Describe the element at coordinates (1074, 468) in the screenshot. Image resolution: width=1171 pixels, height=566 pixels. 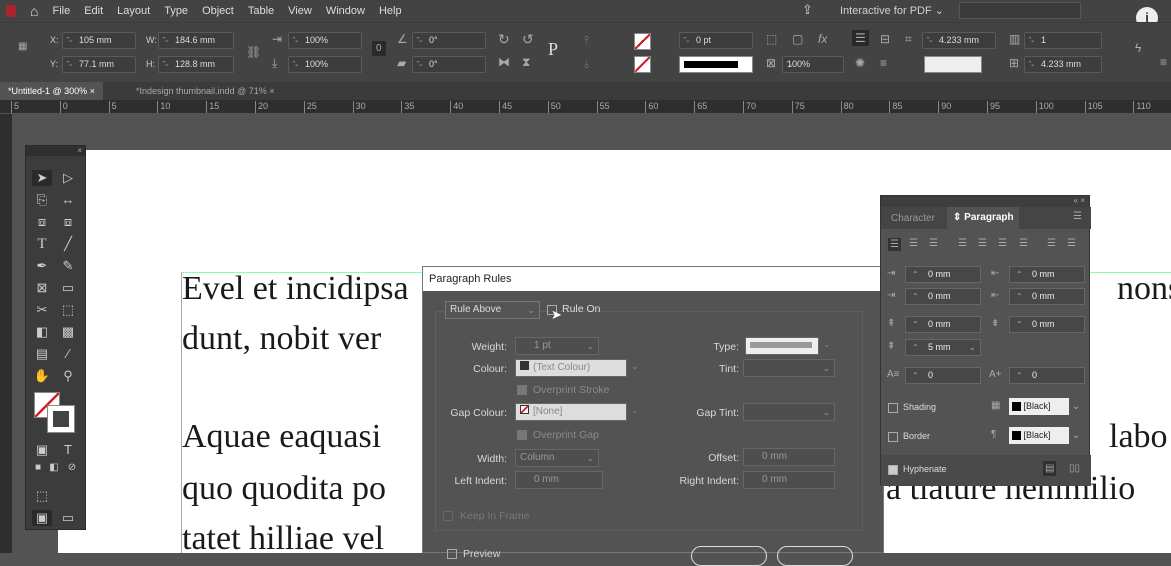
I see `split-columns-icon: ▯▯` at that location.